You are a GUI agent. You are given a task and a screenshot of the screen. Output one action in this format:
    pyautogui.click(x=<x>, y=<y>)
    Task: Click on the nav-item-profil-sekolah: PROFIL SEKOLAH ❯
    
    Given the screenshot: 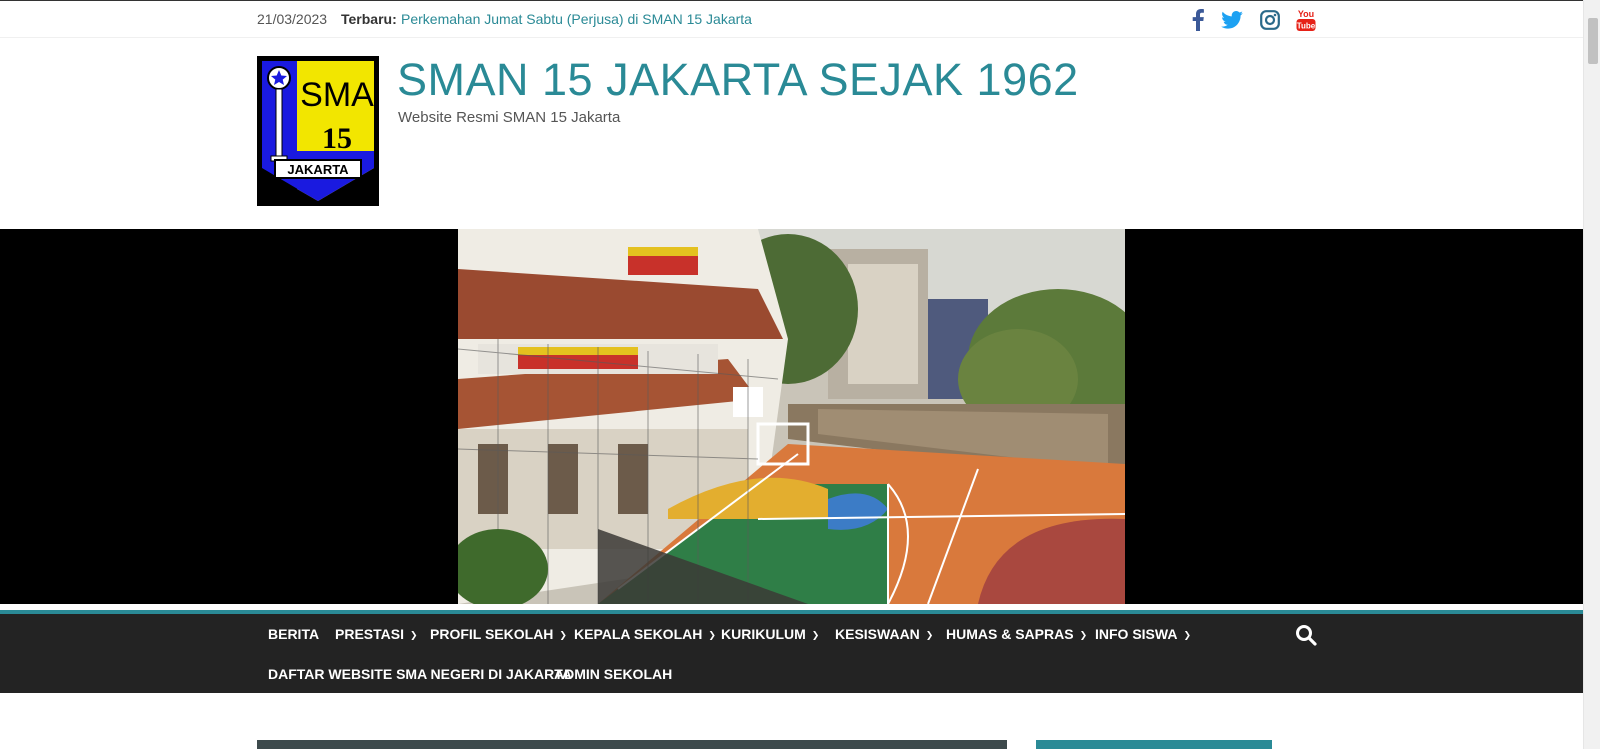 What is the action you would take?
    pyautogui.click(x=498, y=634)
    